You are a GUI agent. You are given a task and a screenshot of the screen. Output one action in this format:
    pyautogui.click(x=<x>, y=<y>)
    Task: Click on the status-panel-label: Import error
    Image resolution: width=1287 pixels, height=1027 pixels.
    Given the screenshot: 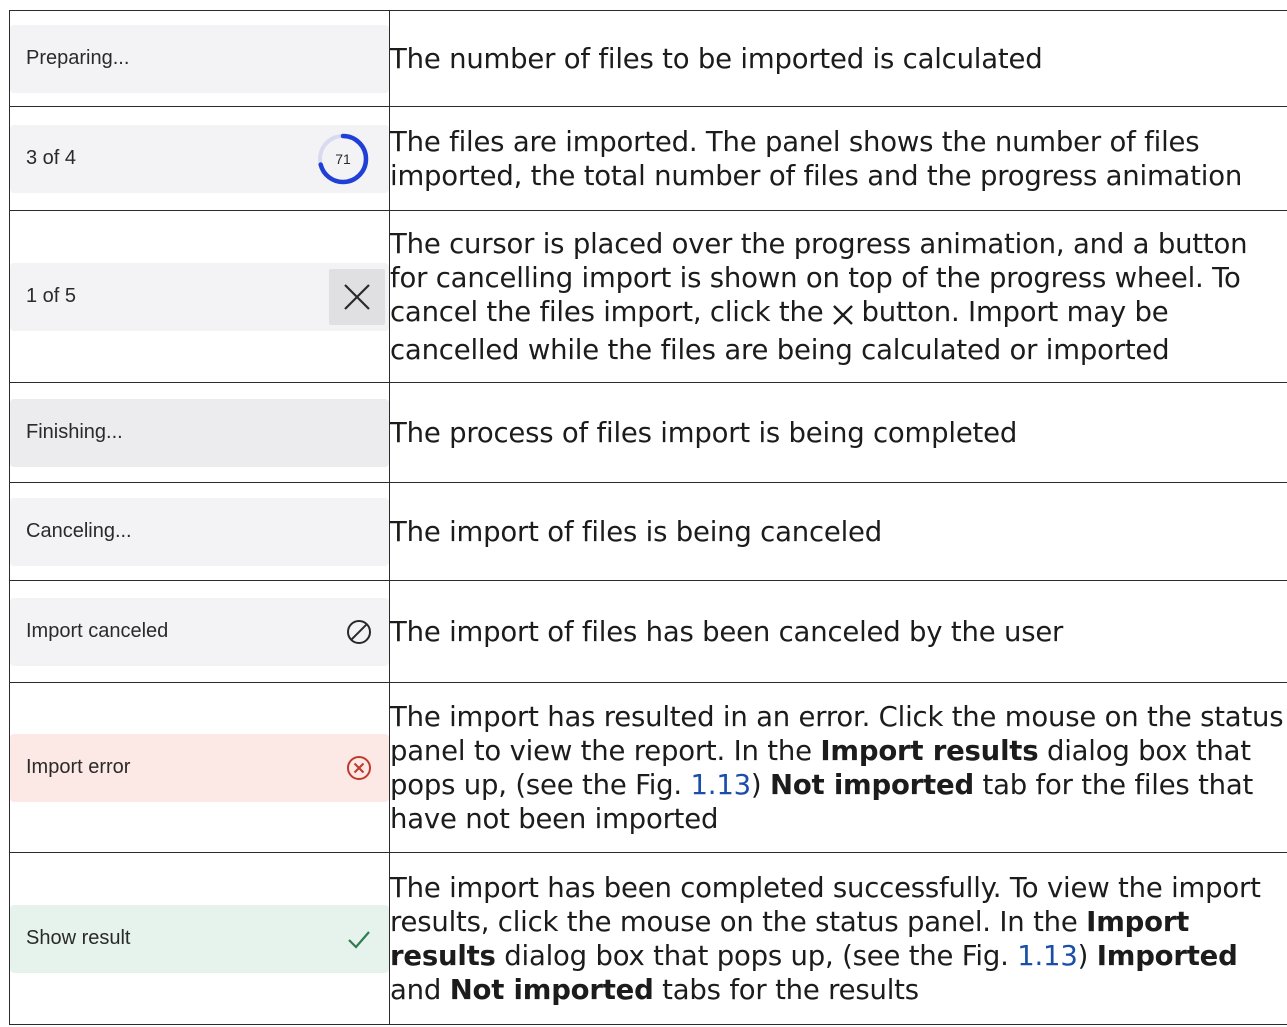 What is the action you would take?
    pyautogui.click(x=78, y=767)
    